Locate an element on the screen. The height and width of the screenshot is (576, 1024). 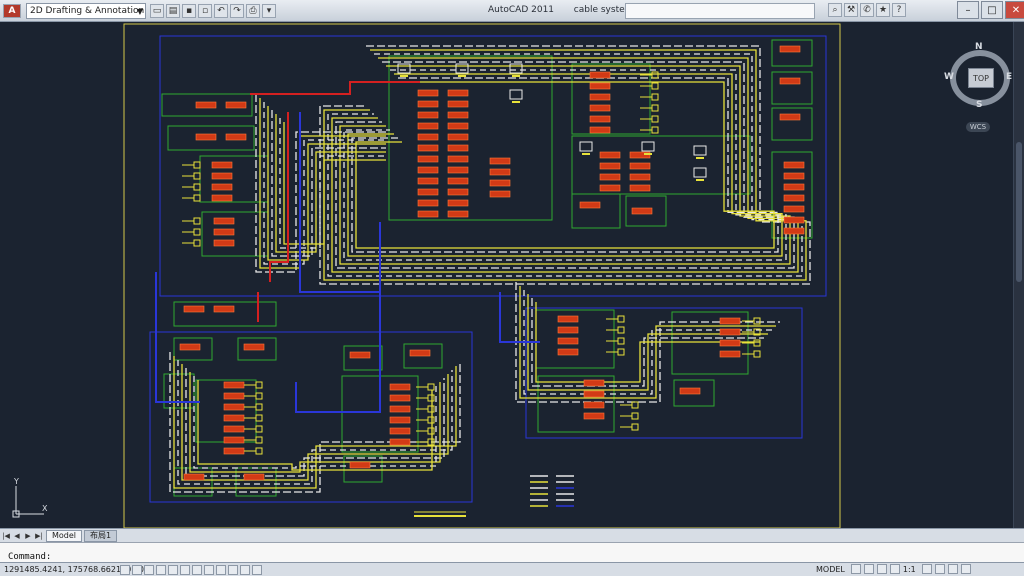
app-menu-icon: A is located at coordinates (12, 11).